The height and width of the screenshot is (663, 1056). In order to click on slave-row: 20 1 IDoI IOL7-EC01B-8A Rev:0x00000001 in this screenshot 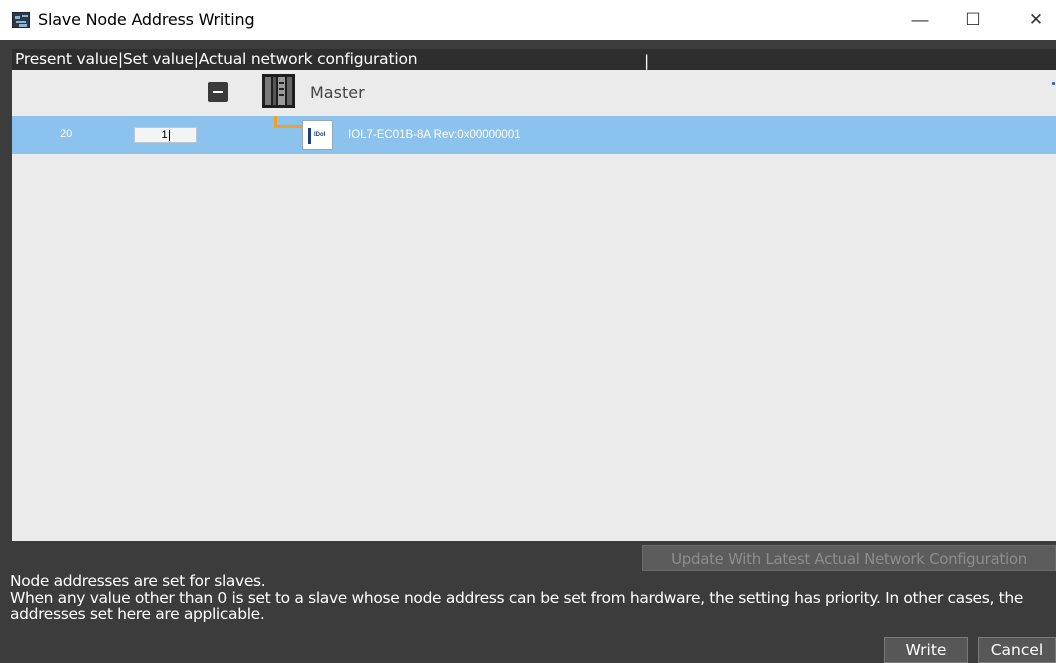, I will do `click(534, 135)`.